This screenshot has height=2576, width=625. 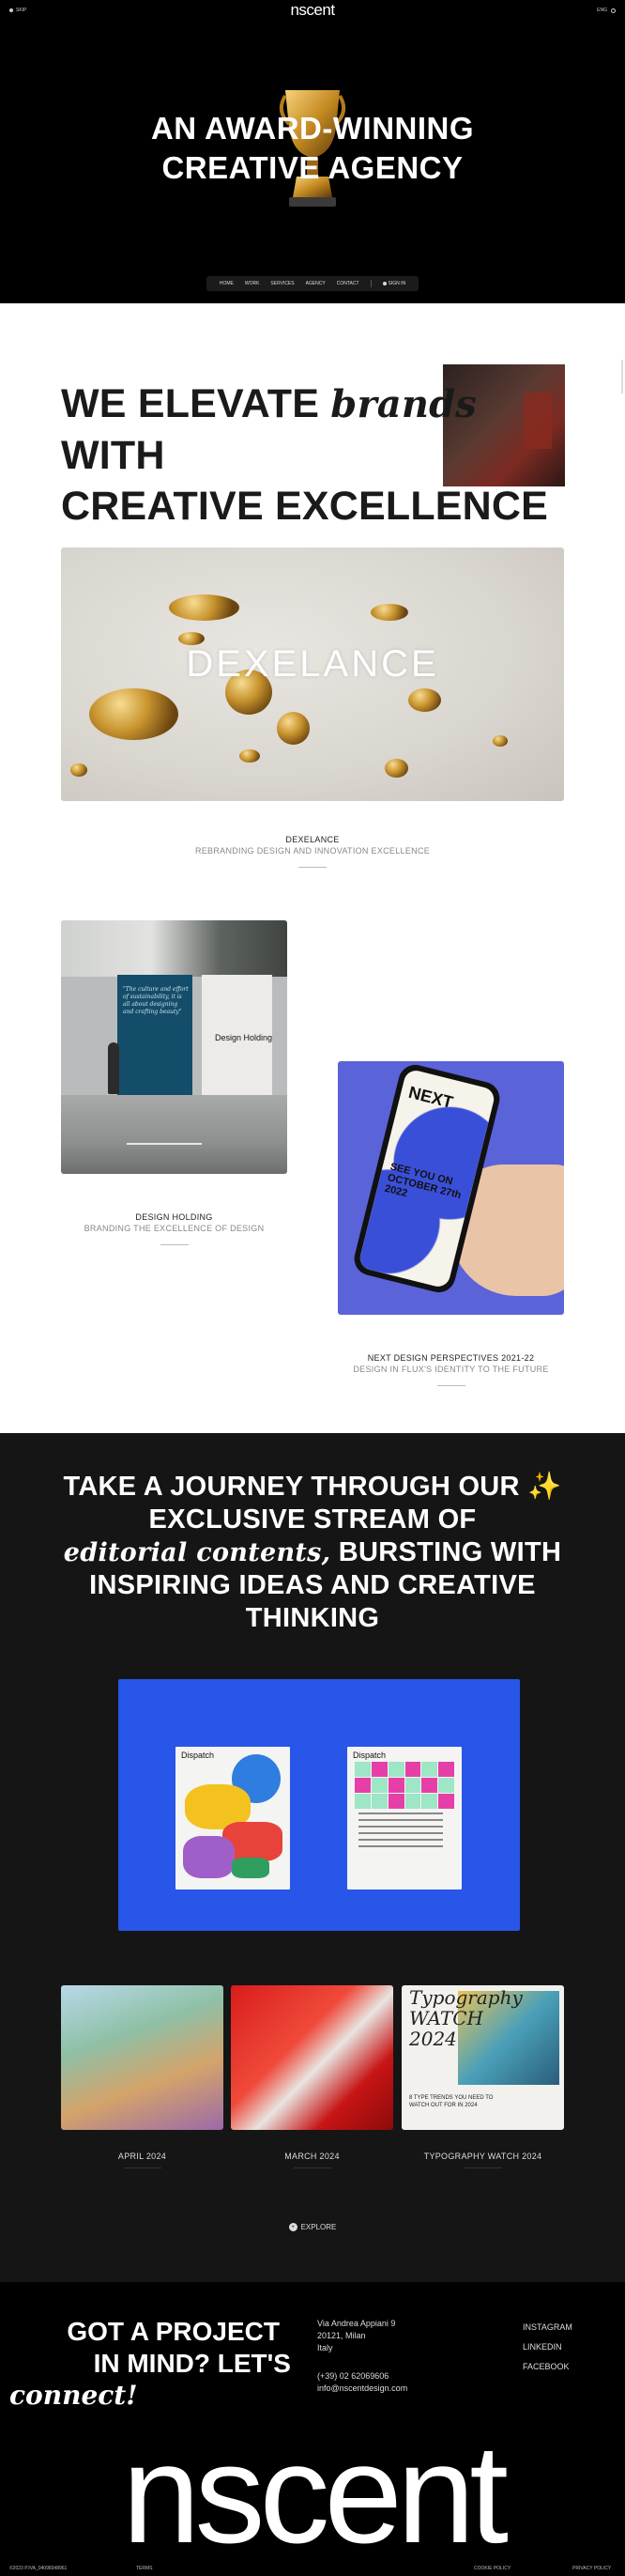 I want to click on project-card-dexelance: DEXELANCE, so click(x=313, y=674).